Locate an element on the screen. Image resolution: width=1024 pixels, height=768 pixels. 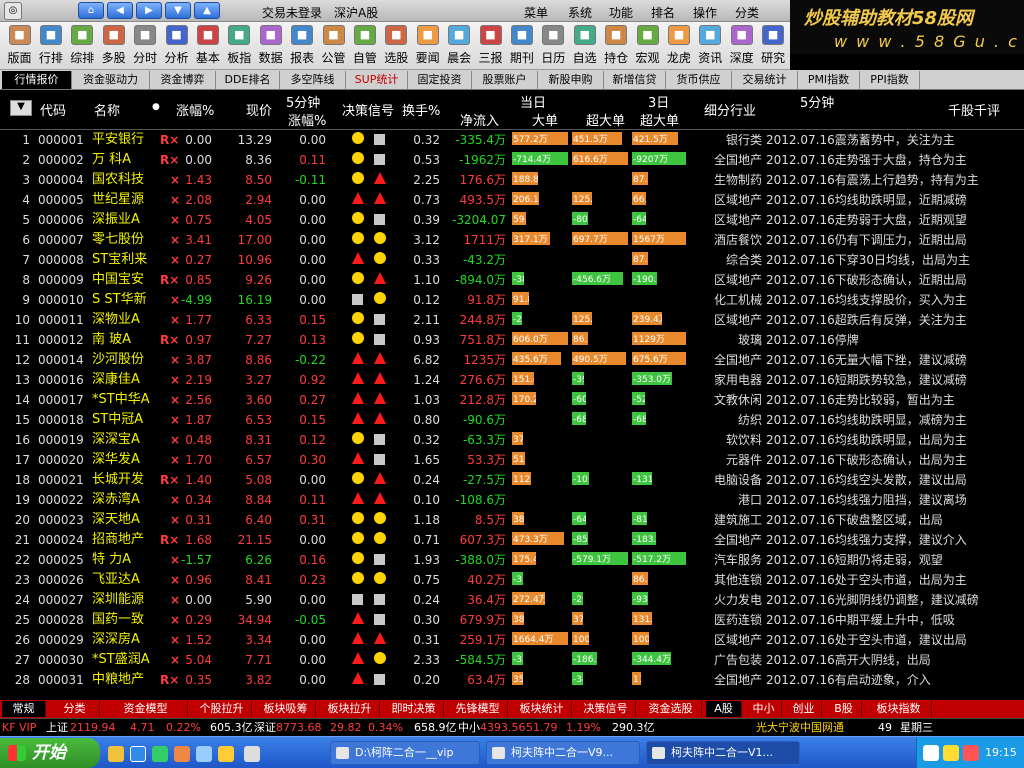
col-price: 现价 is located at coordinates (259, 109).